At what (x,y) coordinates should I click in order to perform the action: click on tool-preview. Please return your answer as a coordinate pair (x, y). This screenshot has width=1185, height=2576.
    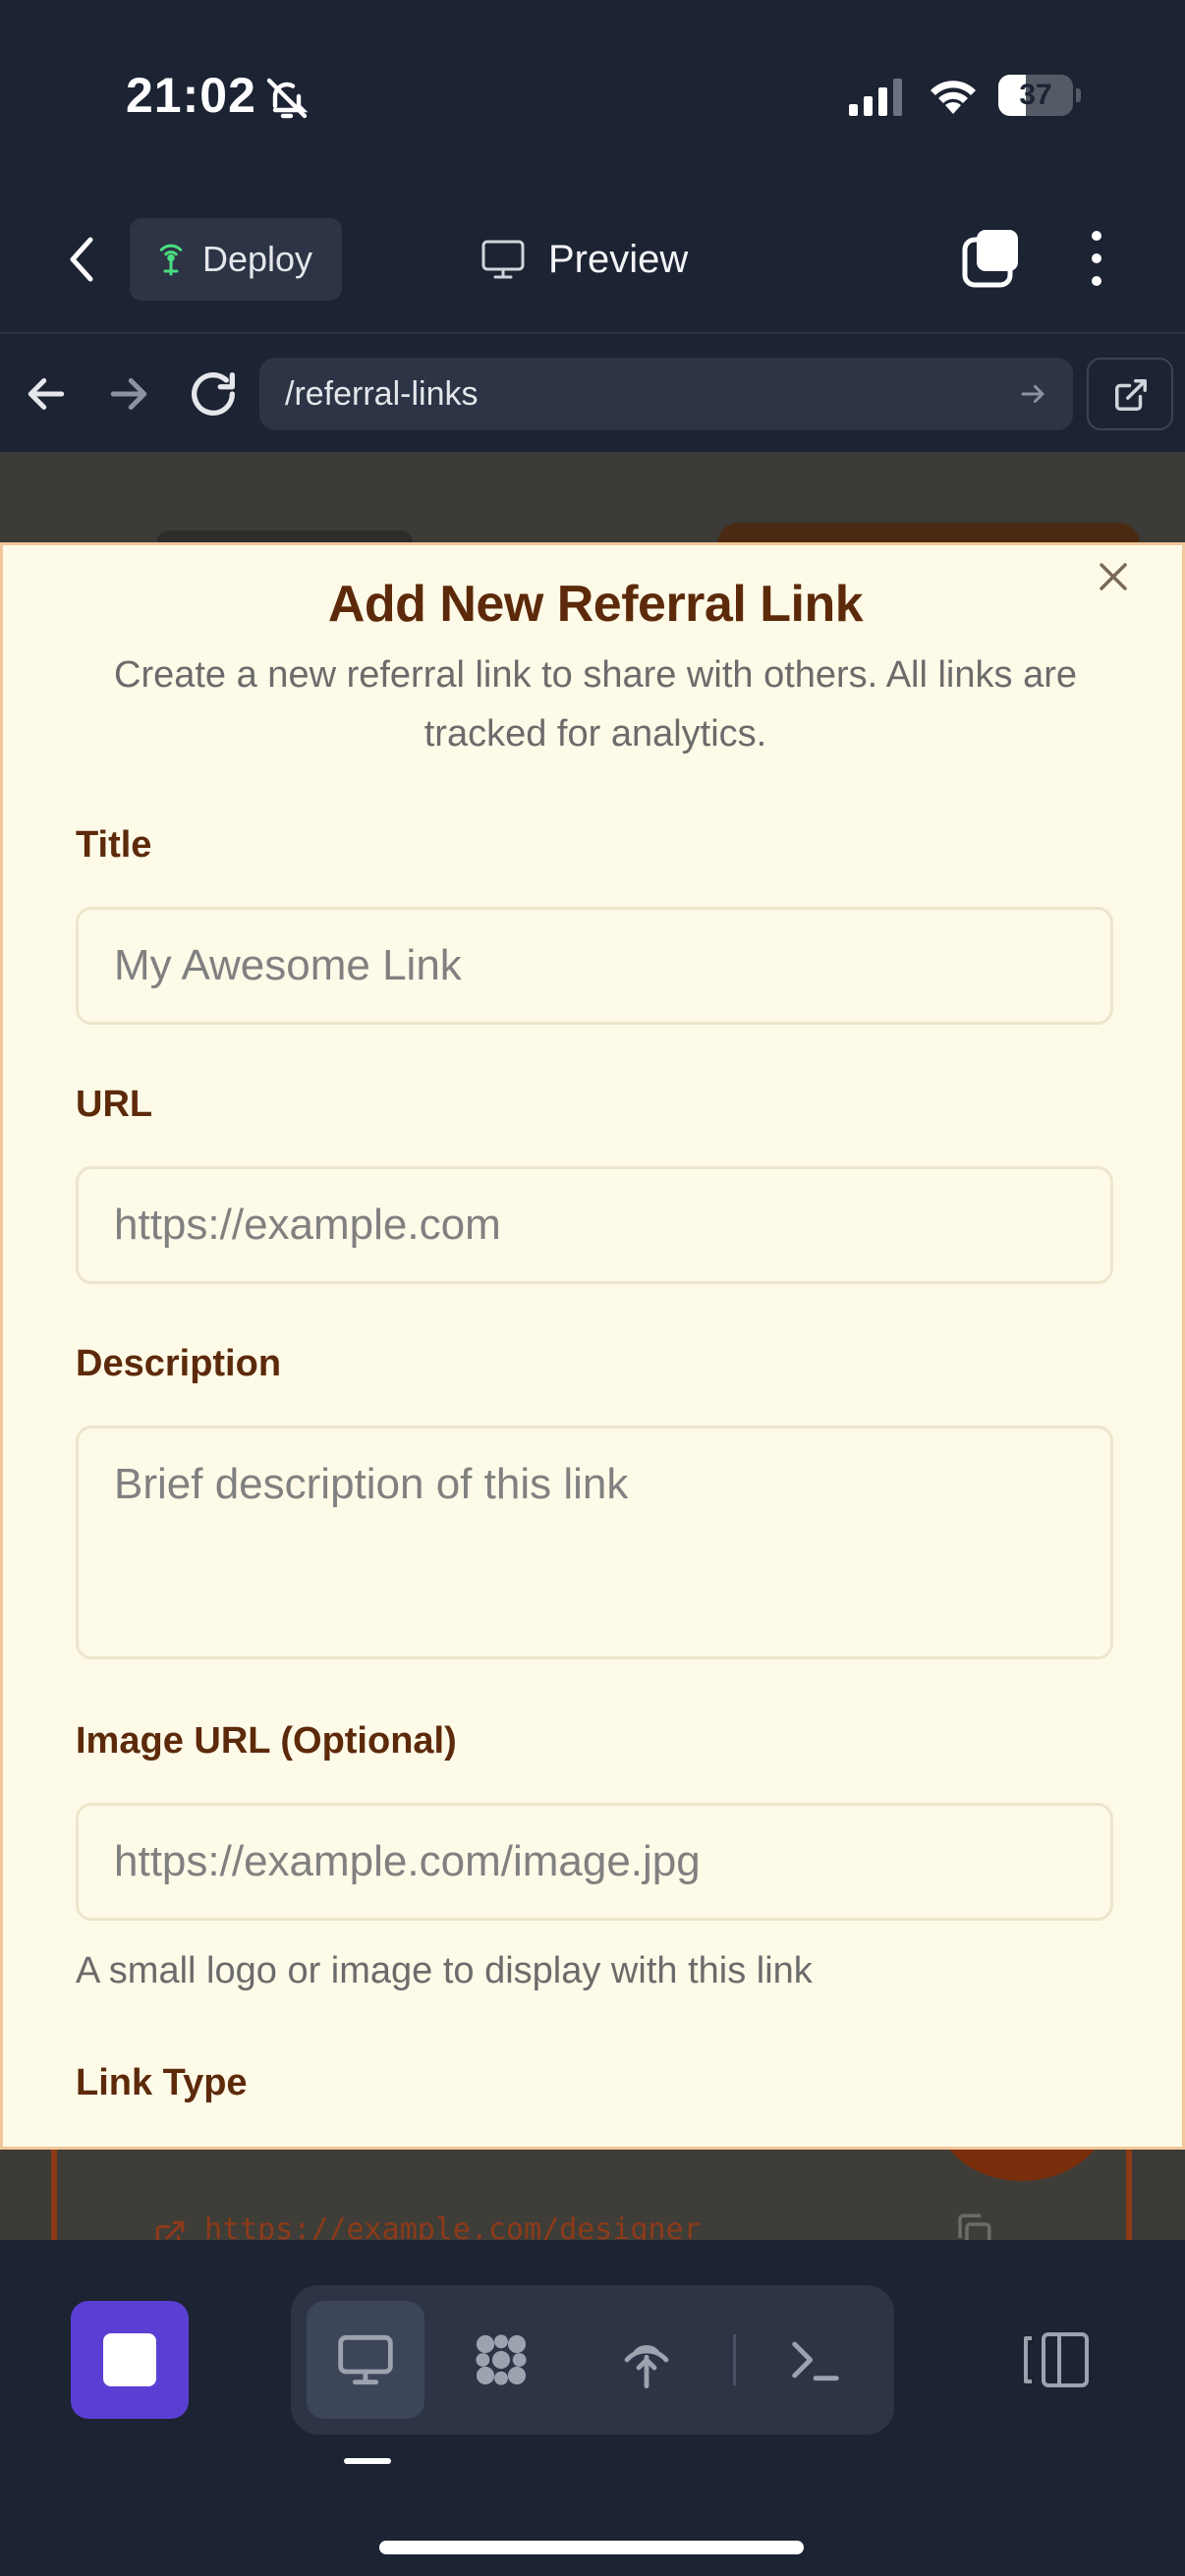
    Looking at the image, I should click on (366, 2360).